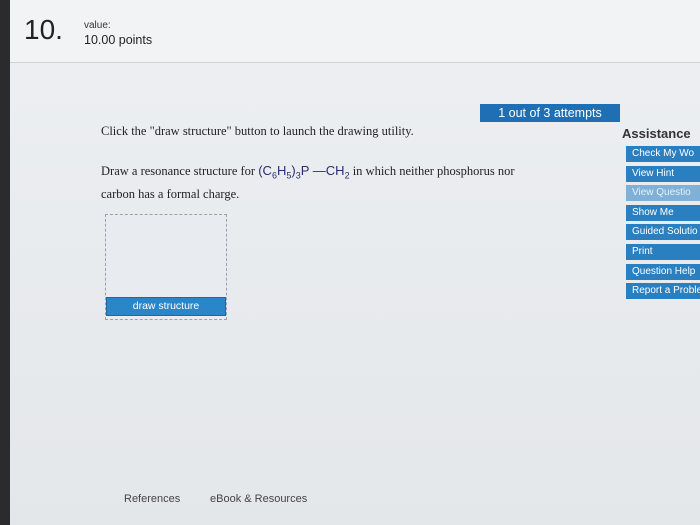 The width and height of the screenshot is (700, 525). I want to click on question-number: 10., so click(43, 29).